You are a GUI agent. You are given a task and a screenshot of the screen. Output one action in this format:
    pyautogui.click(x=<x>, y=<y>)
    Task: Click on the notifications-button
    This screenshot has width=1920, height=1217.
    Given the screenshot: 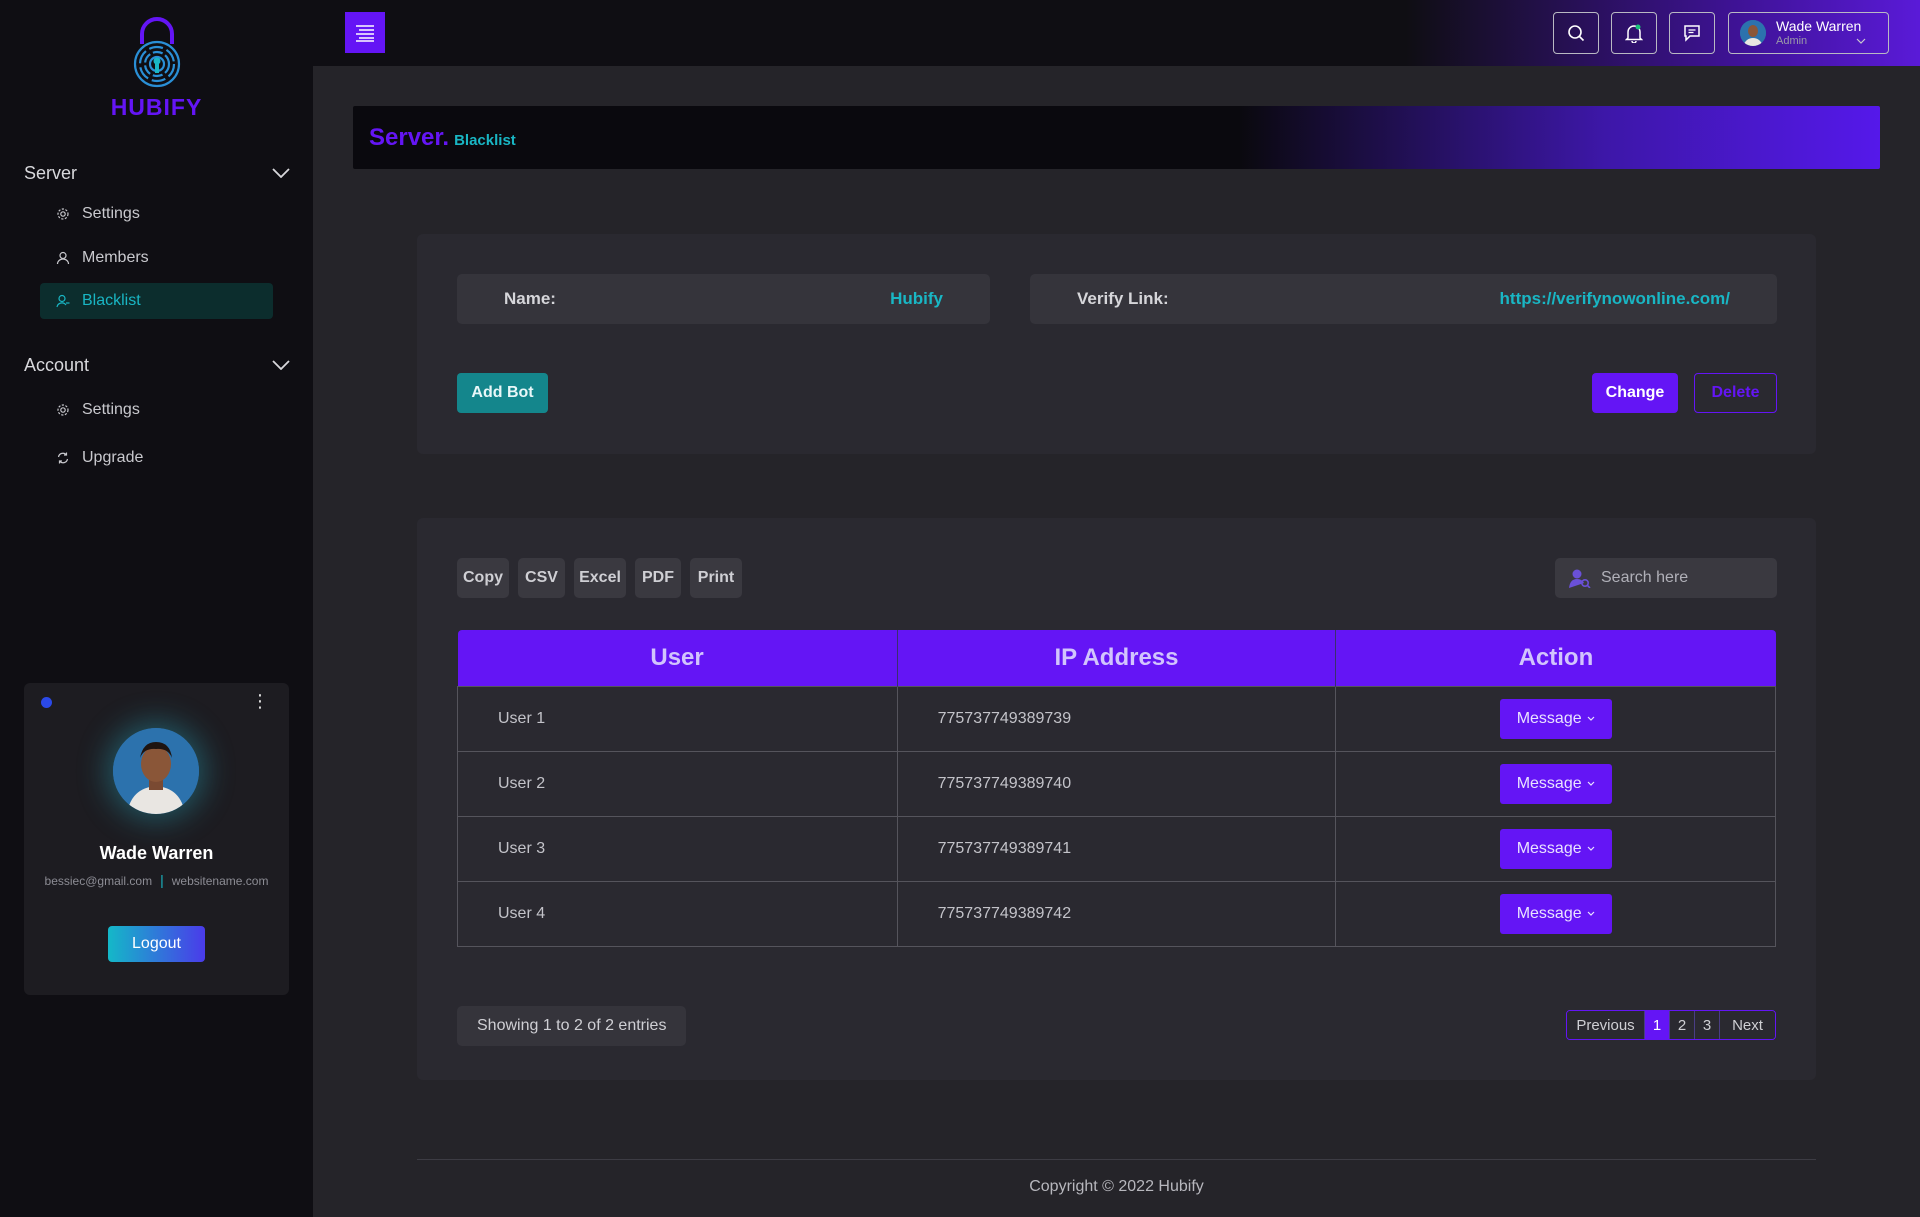 What is the action you would take?
    pyautogui.click(x=1634, y=33)
    